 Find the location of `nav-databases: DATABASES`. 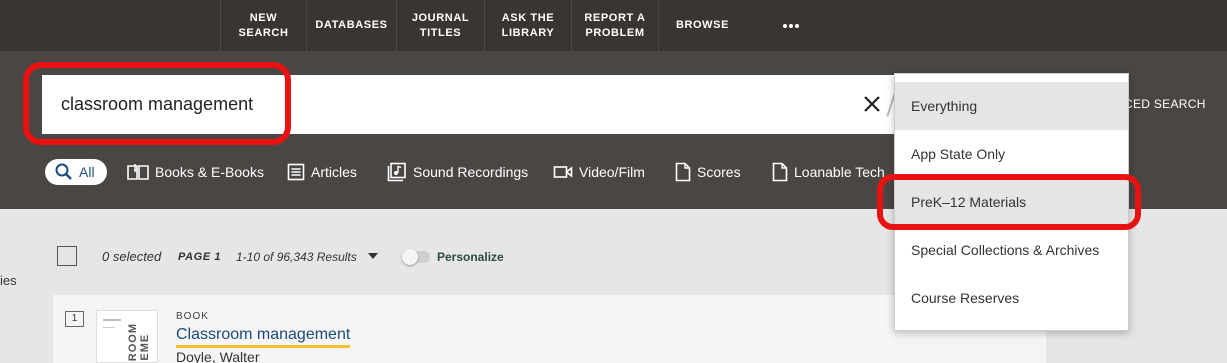

nav-databases: DATABASES is located at coordinates (351, 25).